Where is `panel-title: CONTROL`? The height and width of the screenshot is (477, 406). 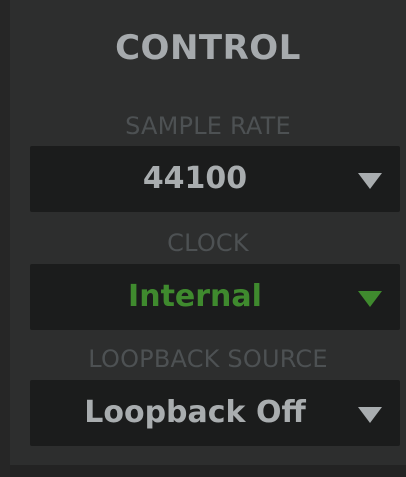 panel-title: CONTROL is located at coordinates (208, 48).